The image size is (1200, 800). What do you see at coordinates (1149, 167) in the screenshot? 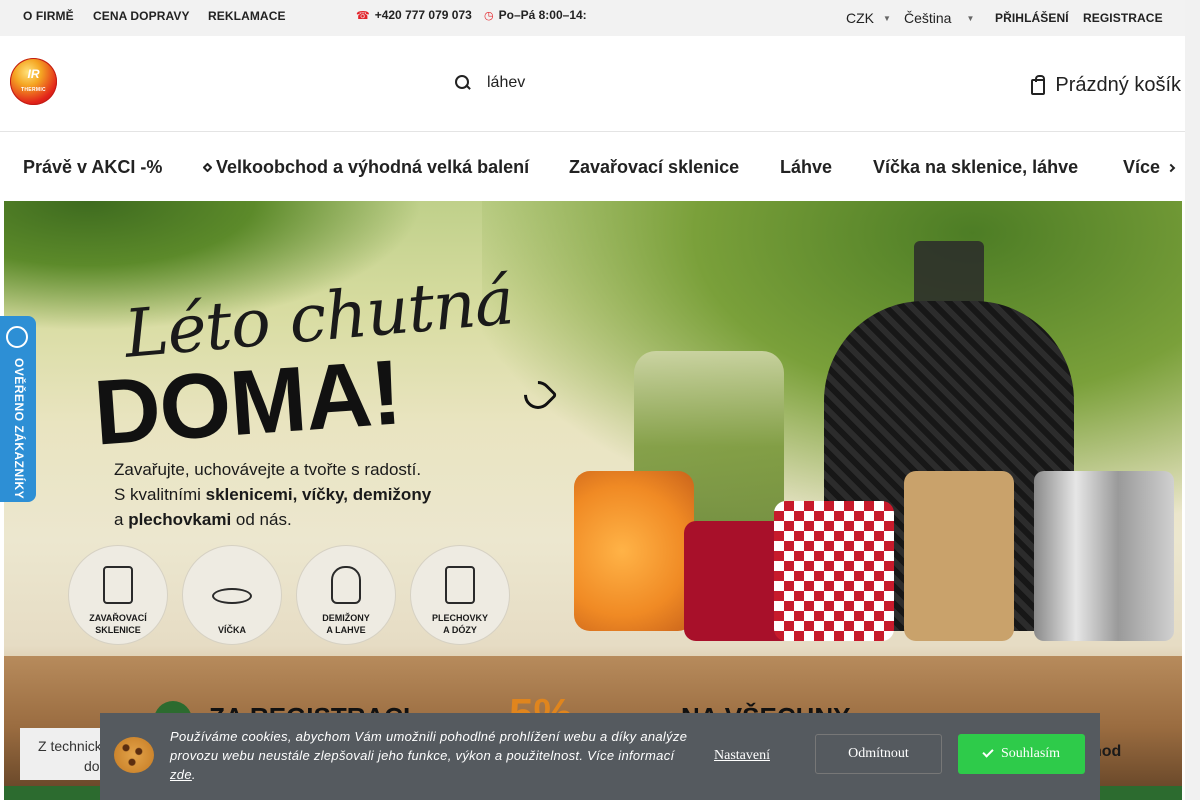
I see `nav-item-more: Více` at bounding box center [1149, 167].